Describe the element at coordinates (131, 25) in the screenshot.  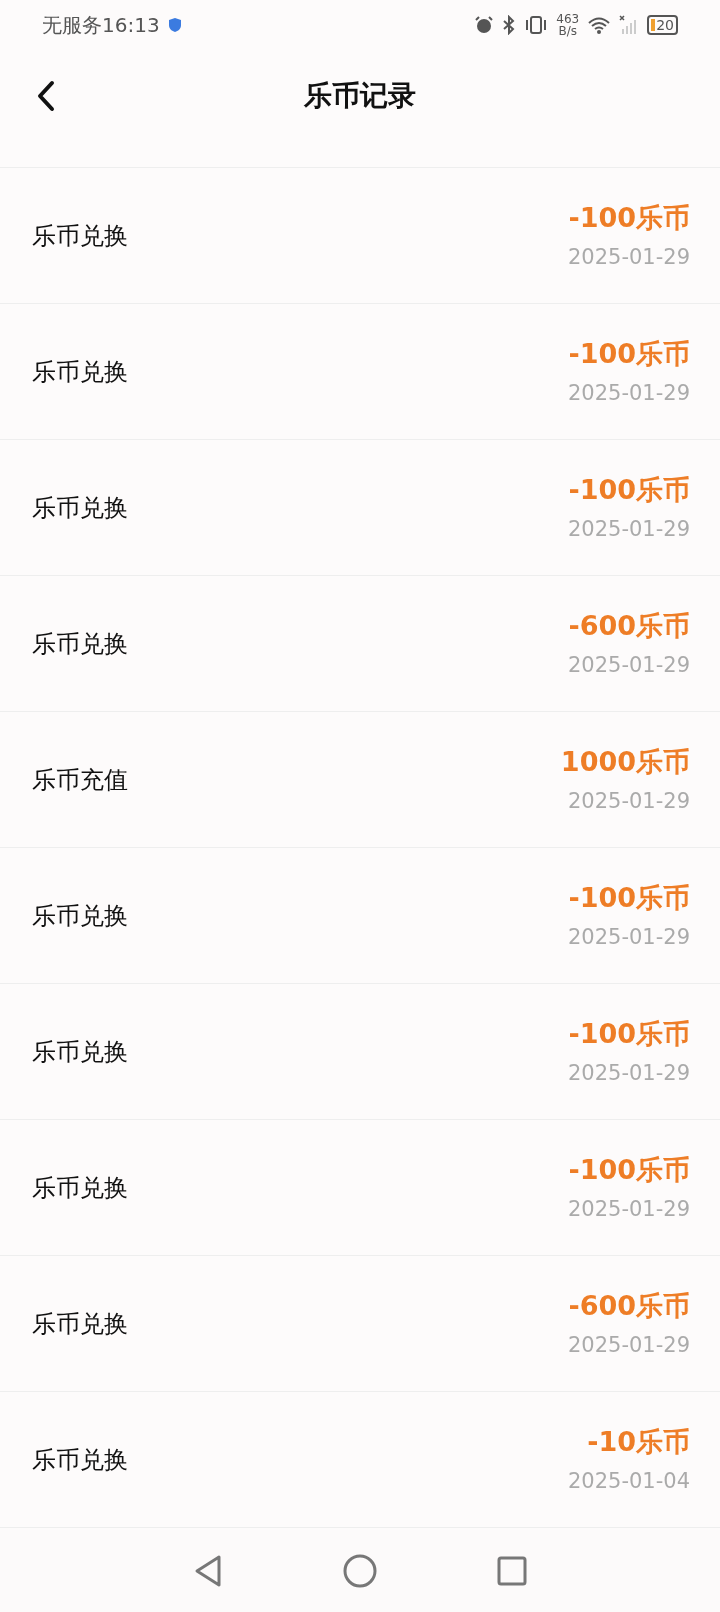
I see `clock-text: 16:13` at that location.